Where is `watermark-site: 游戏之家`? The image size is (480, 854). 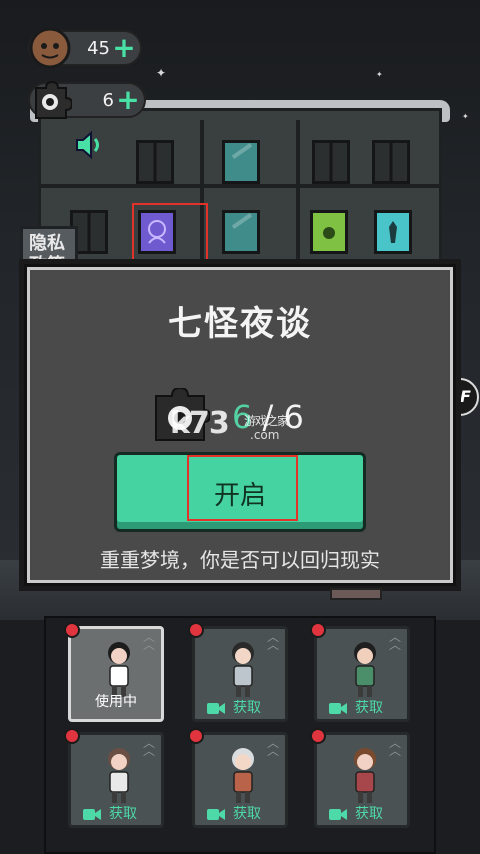
watermark-site: 游戏之家 is located at coordinates (266, 421).